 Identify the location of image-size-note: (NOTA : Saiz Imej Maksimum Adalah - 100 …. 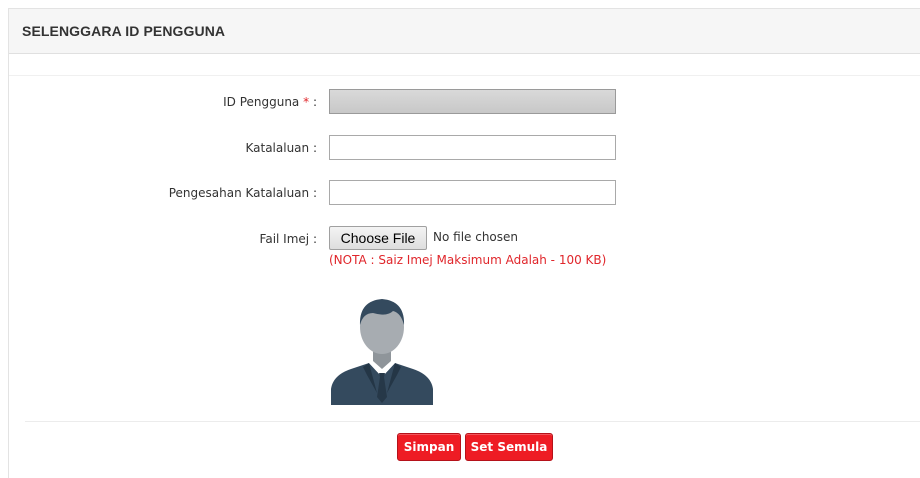
(468, 260).